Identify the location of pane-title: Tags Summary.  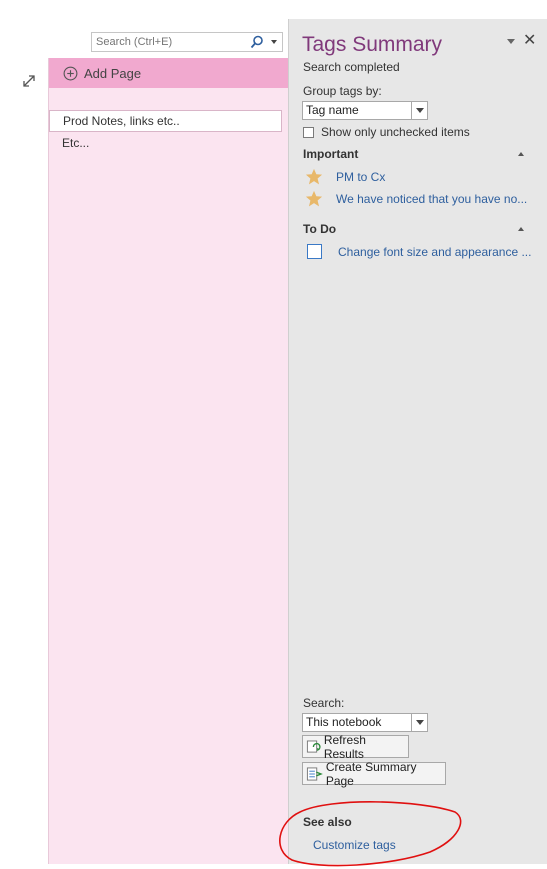
(372, 44).